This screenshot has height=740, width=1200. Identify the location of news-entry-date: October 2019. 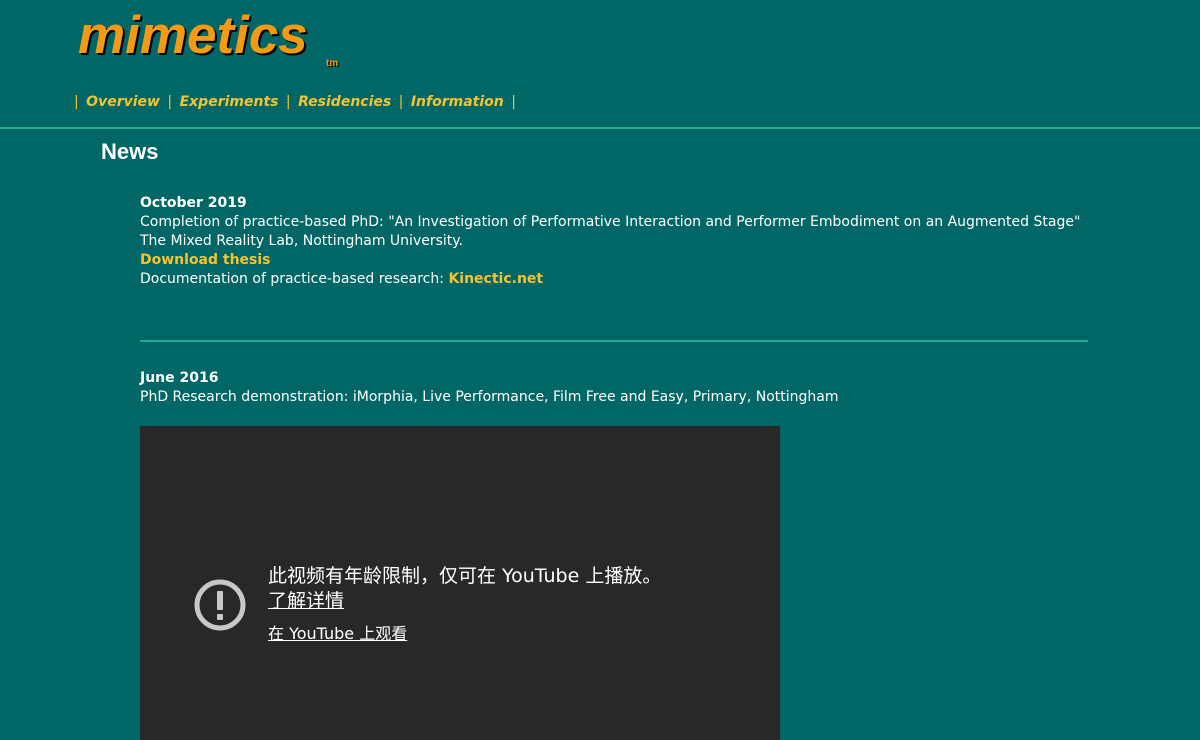
(193, 203).